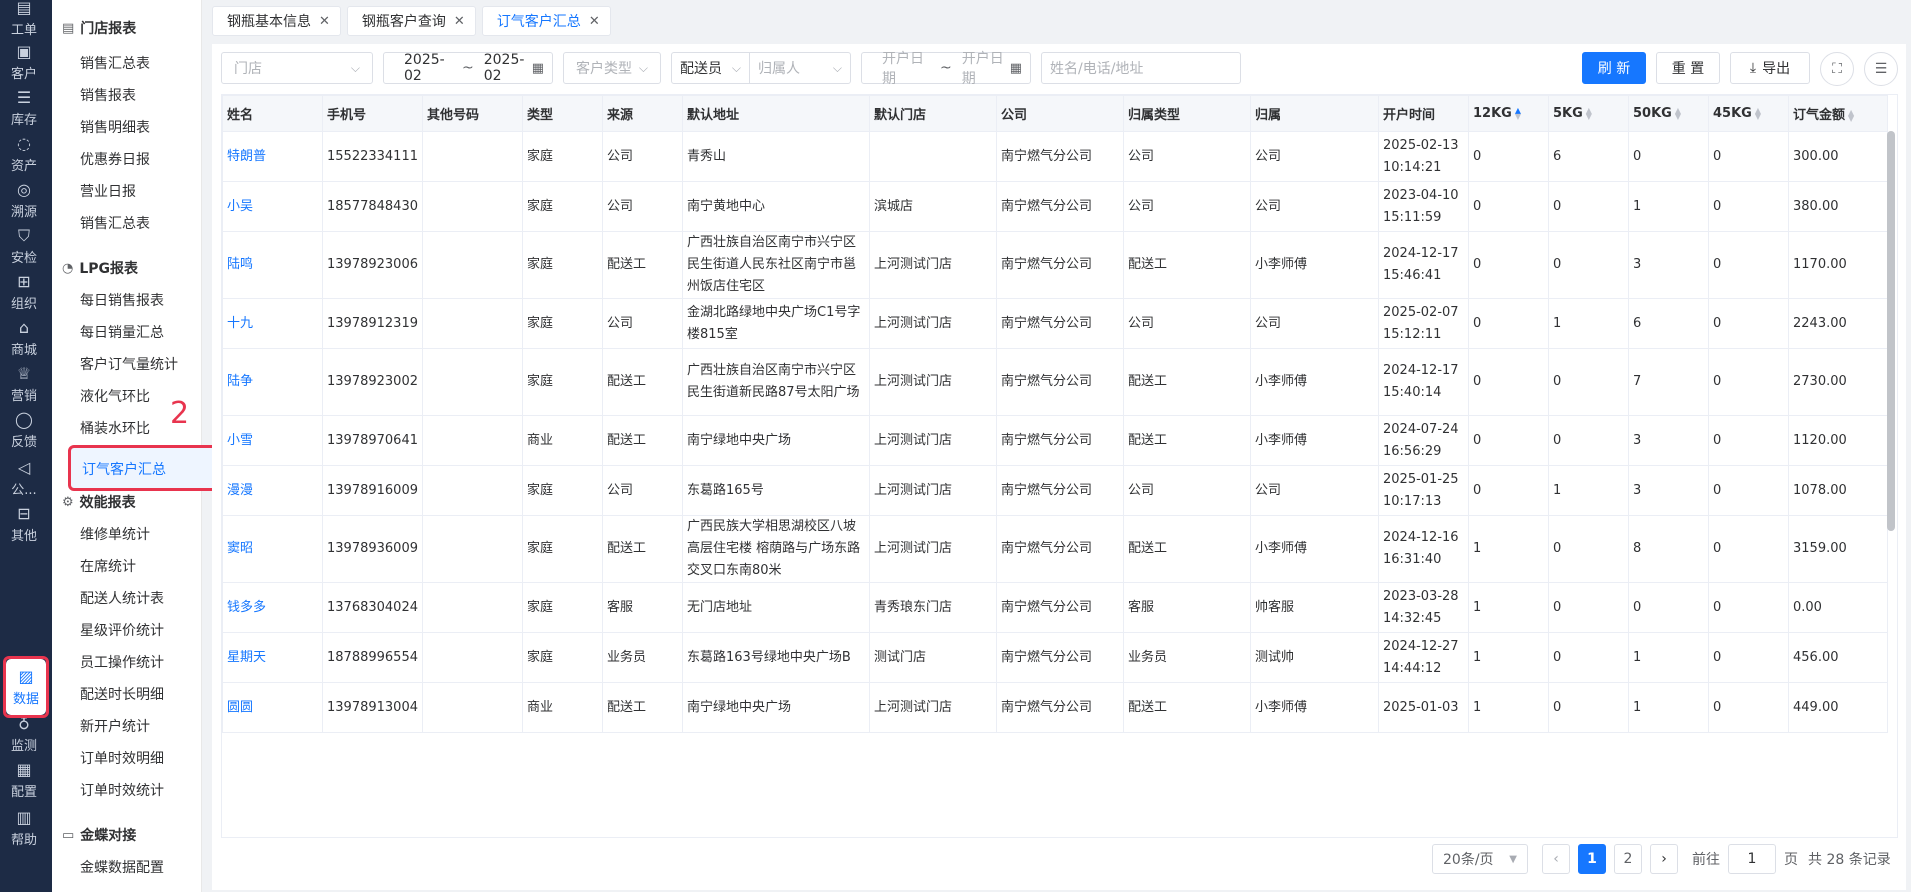  Describe the element at coordinates (122, 332) in the screenshot. I see `sidebar-item: 每日销量汇总` at that location.